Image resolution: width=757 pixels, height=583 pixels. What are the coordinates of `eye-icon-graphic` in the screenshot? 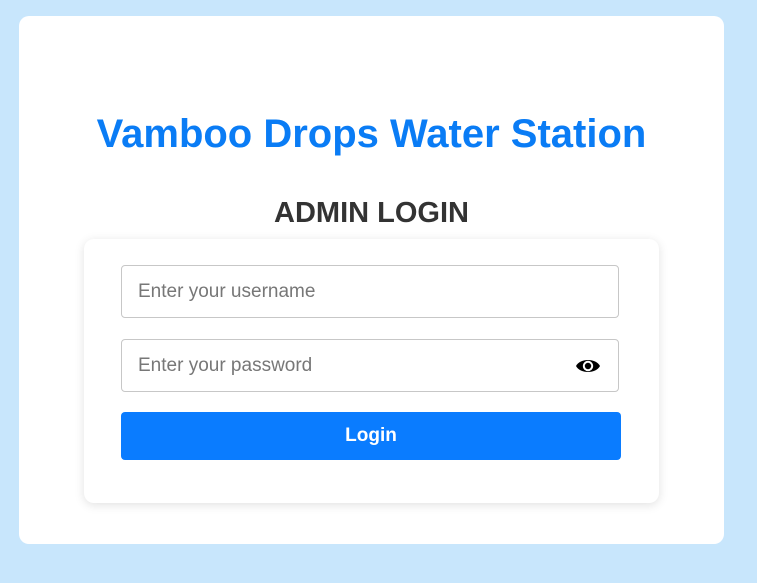 It's located at (588, 366).